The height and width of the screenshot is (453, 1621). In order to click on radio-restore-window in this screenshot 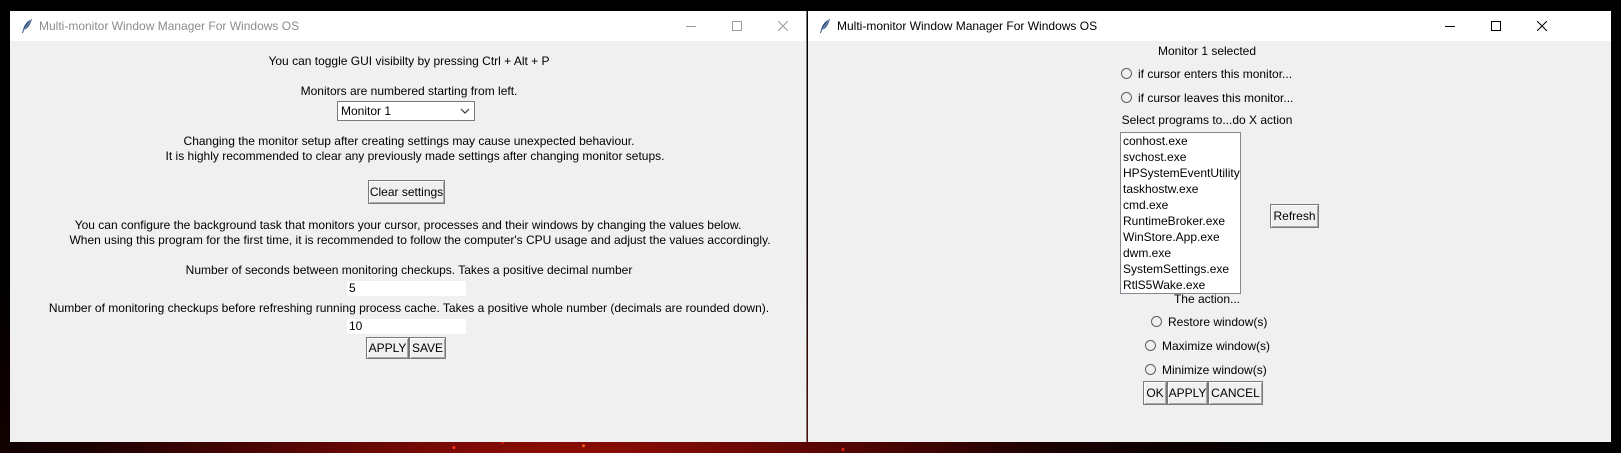, I will do `click(1156, 321)`.